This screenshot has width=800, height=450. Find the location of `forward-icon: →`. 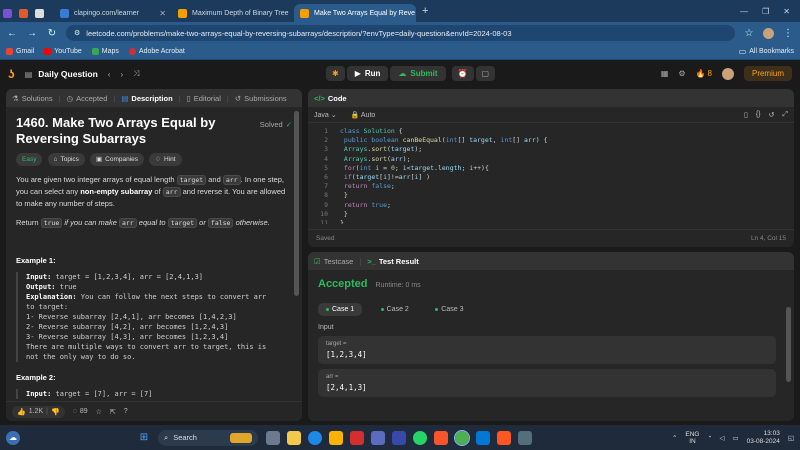

forward-icon: → is located at coordinates (32, 33).